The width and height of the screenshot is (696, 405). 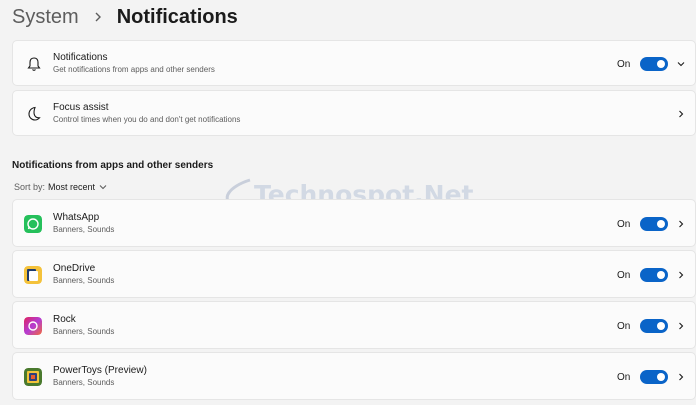 What do you see at coordinates (33, 224) in the screenshot?
I see `whatsapp-icon` at bounding box center [33, 224].